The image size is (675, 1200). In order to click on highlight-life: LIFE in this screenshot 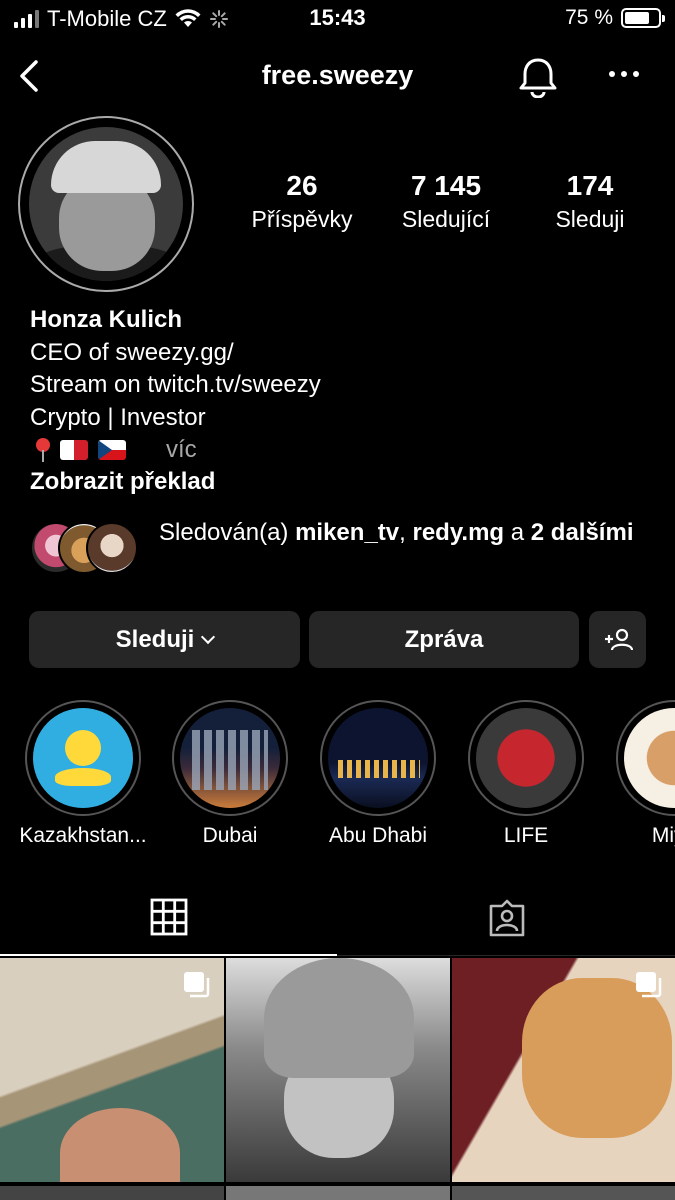, I will do `click(526, 774)`.